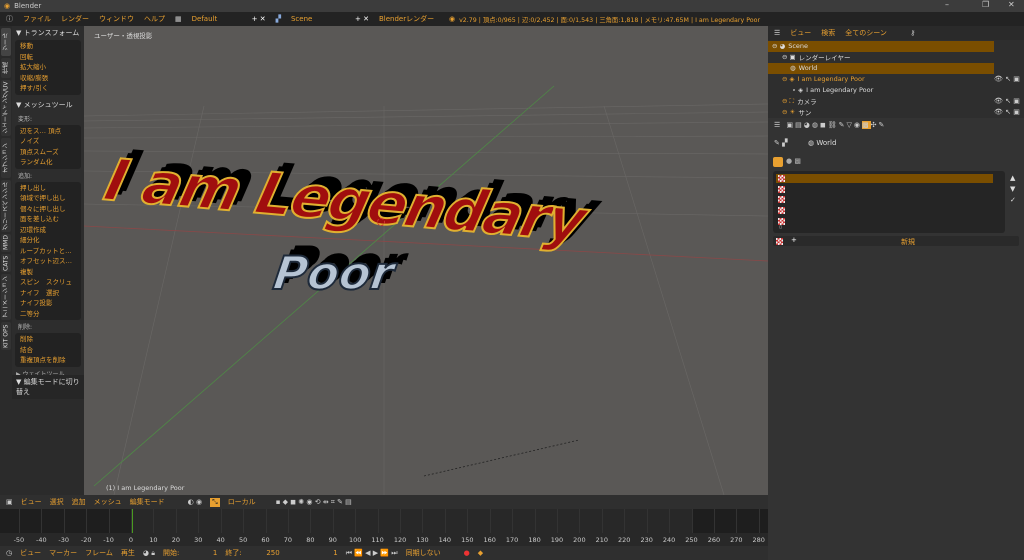 The width and height of the screenshot is (1024, 560). Describe the element at coordinates (794, 240) in the screenshot. I see `add-icon: +` at that location.